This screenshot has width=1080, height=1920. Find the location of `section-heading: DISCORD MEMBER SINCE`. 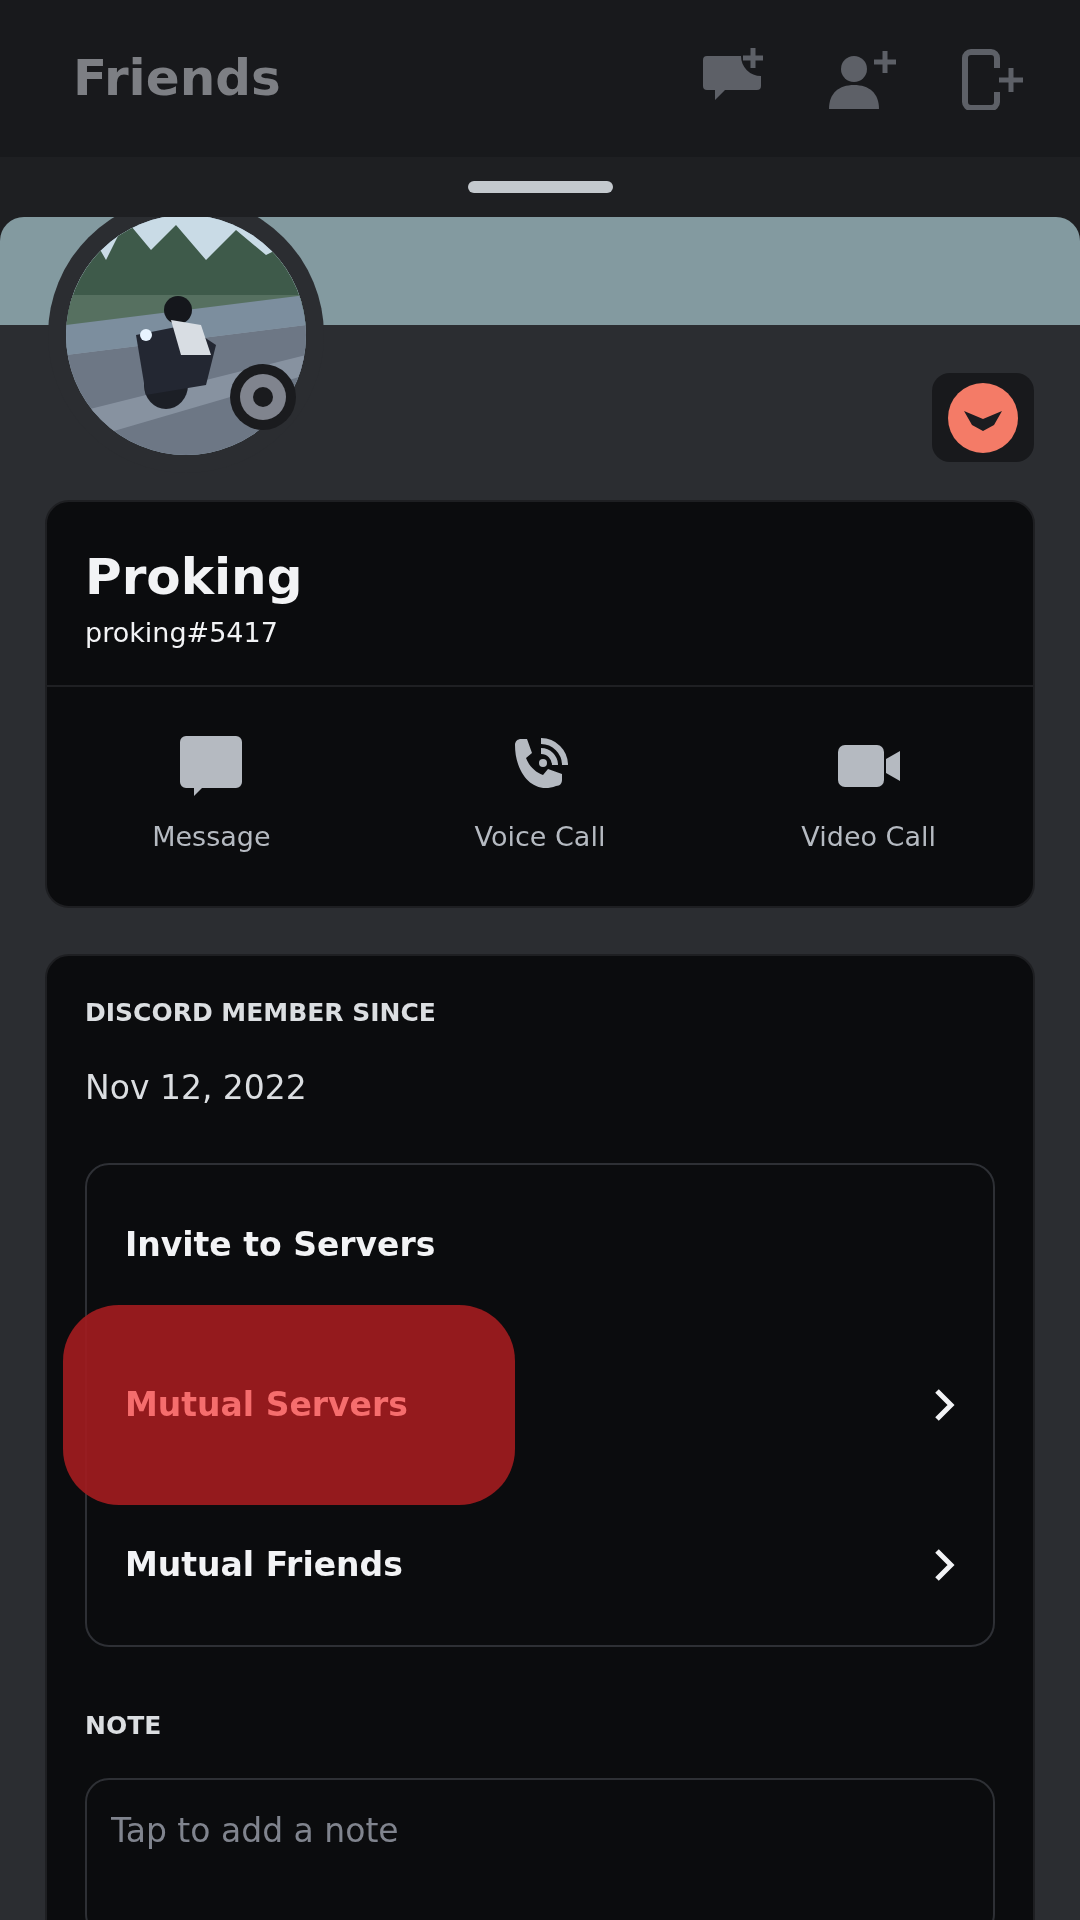

section-heading: DISCORD MEMBER SINCE is located at coordinates (261, 1012).